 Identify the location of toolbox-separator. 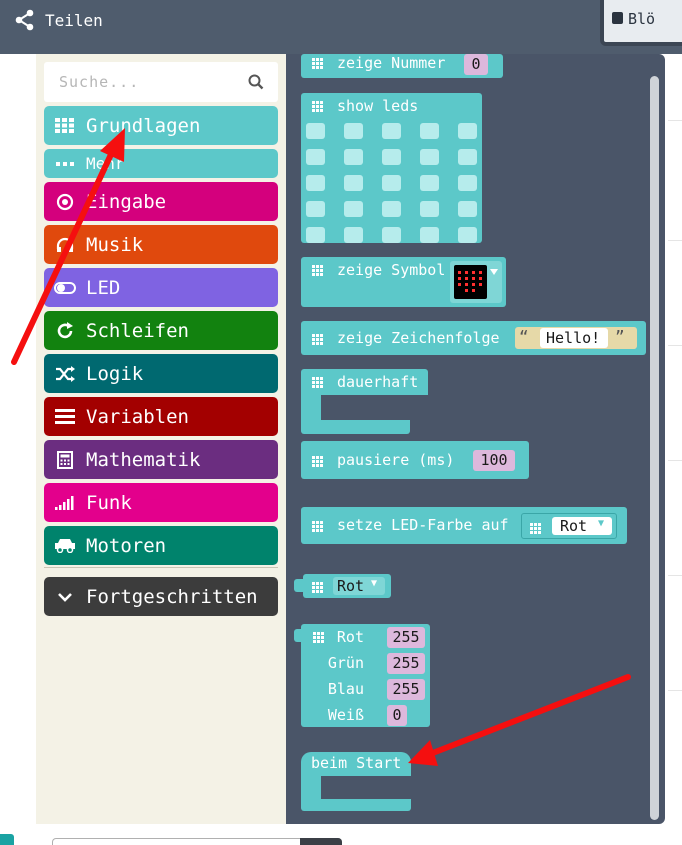
(161, 567).